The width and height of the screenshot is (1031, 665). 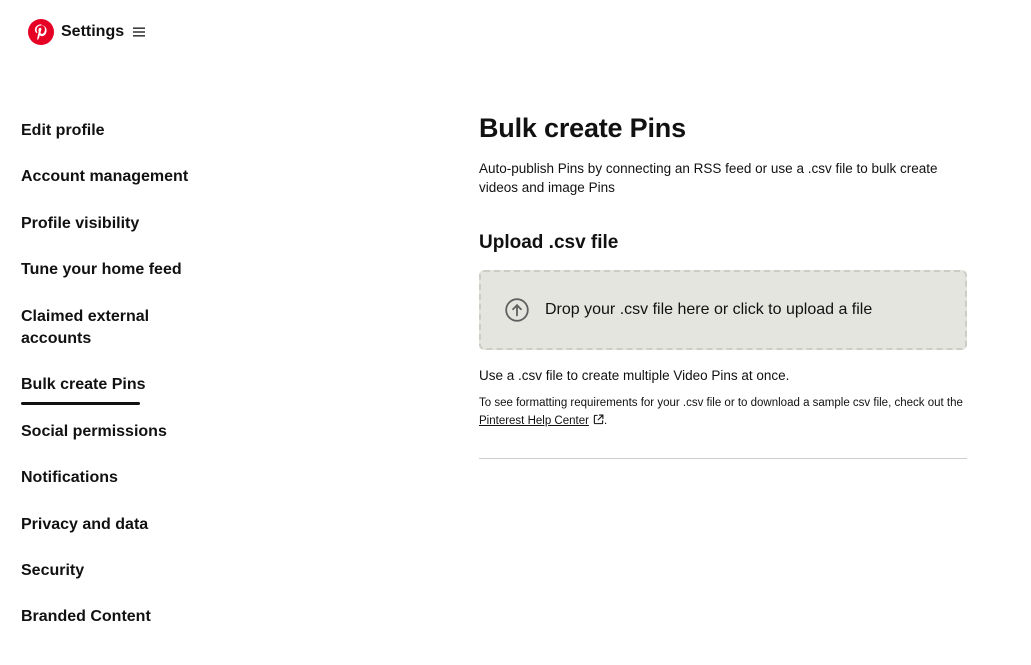 I want to click on sidebar-item-label: Branded Content, so click(x=86, y=616).